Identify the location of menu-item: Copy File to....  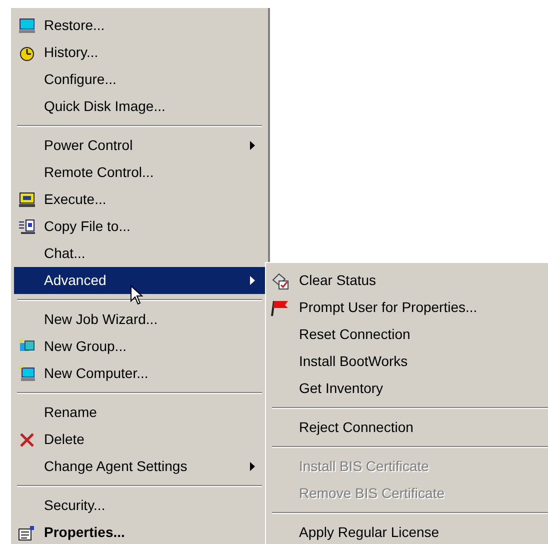
(139, 226).